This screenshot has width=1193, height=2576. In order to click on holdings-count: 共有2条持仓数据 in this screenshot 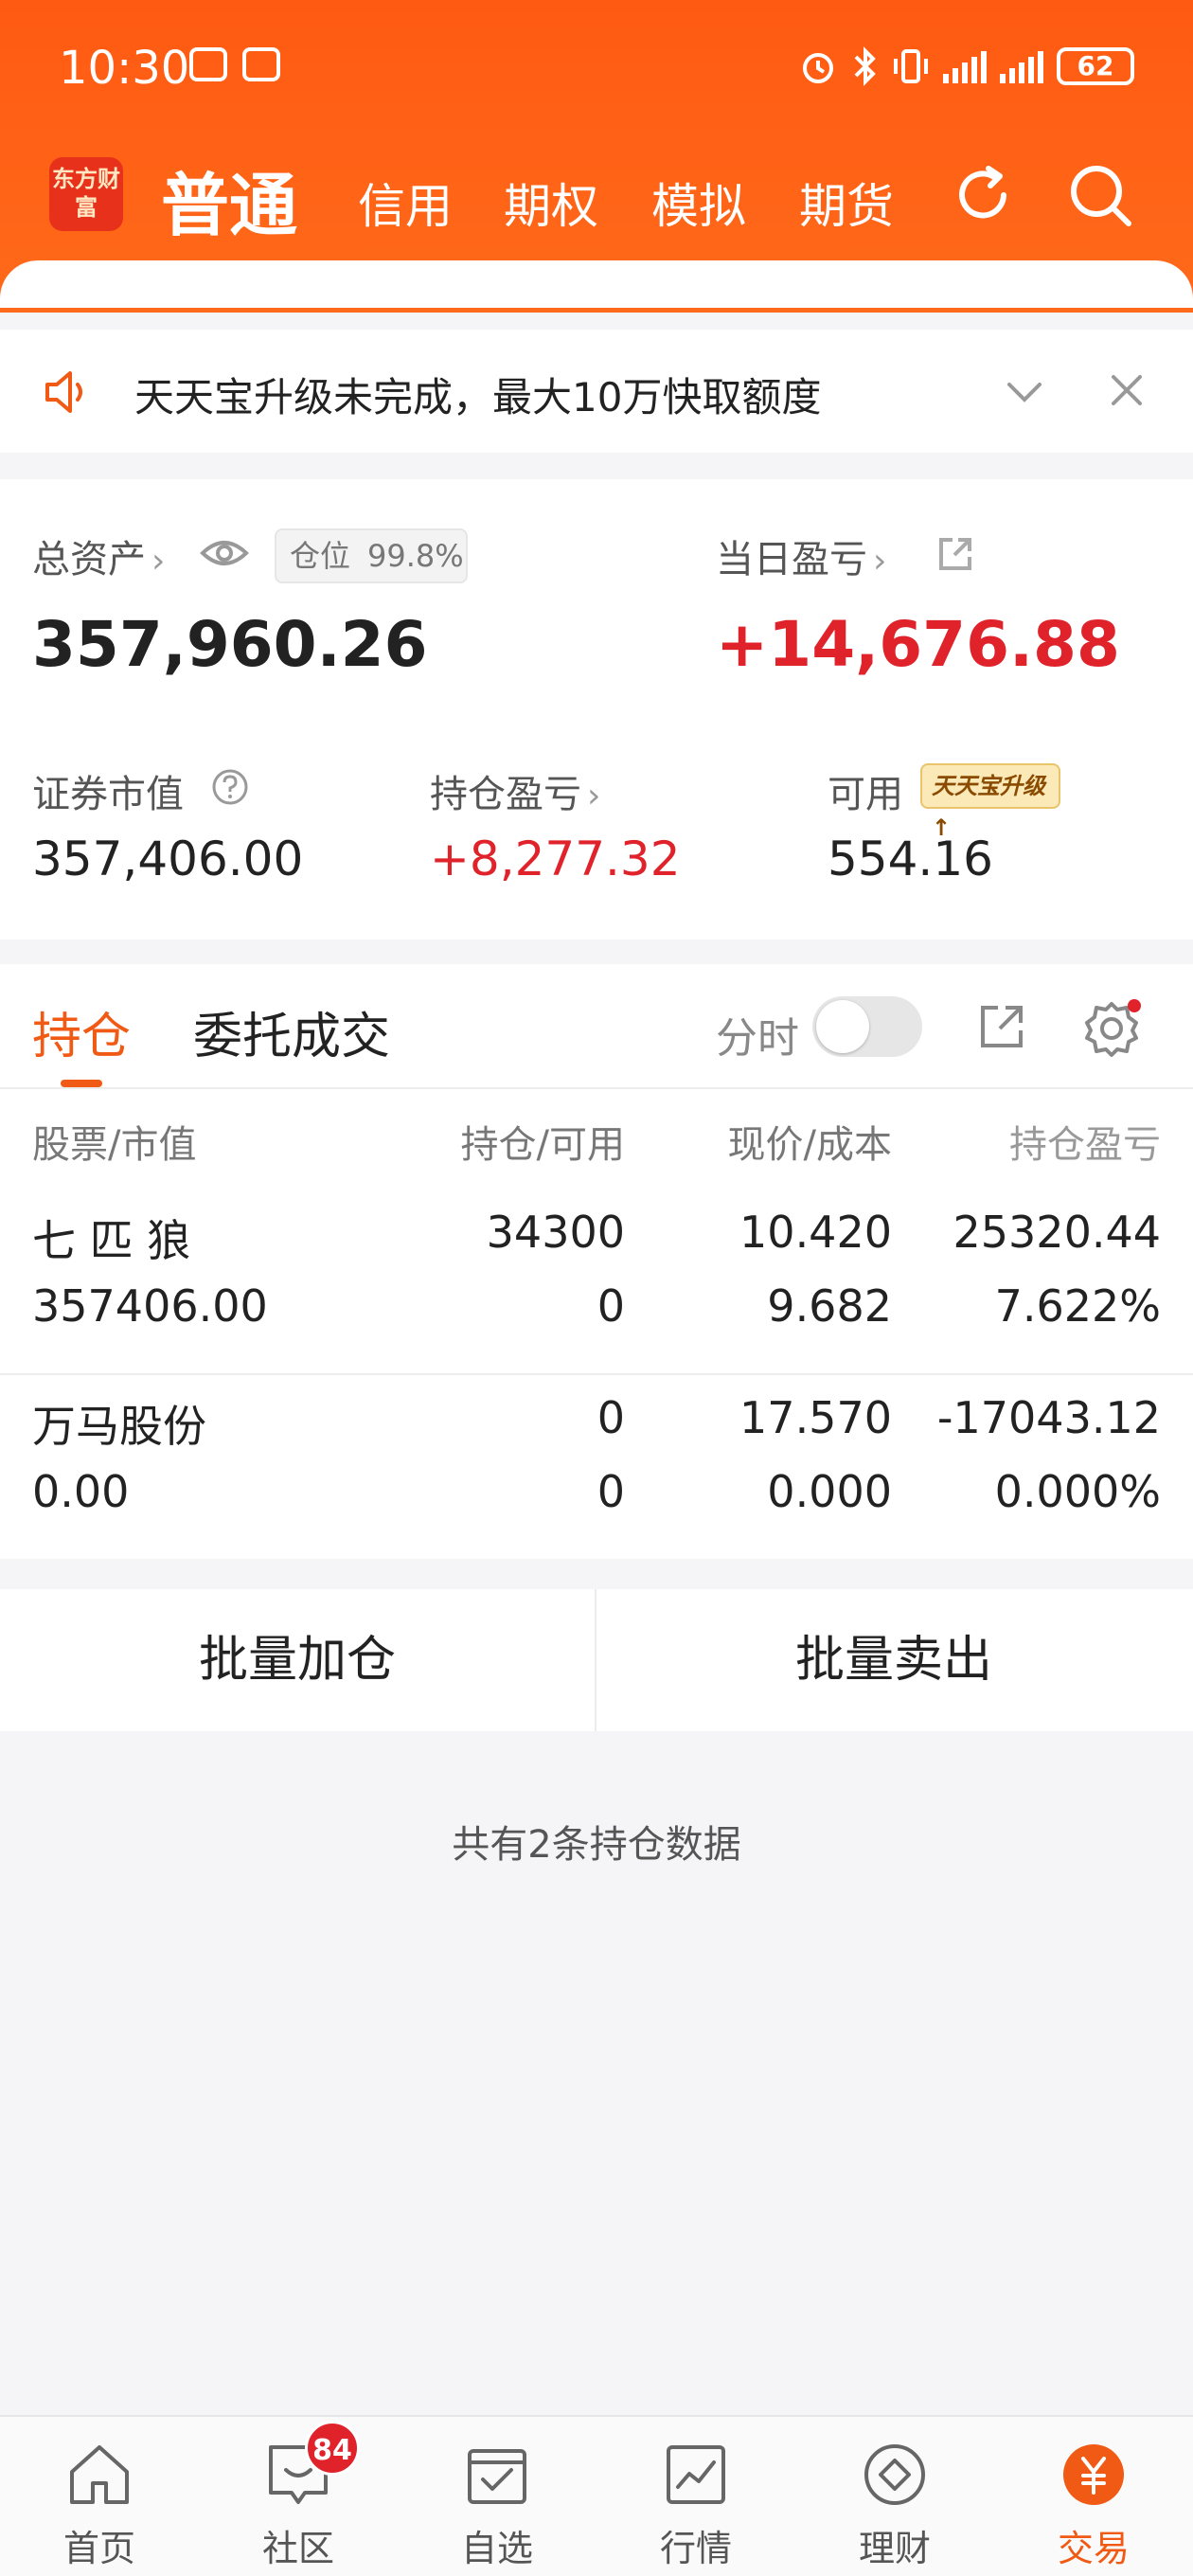, I will do `click(596, 1845)`.